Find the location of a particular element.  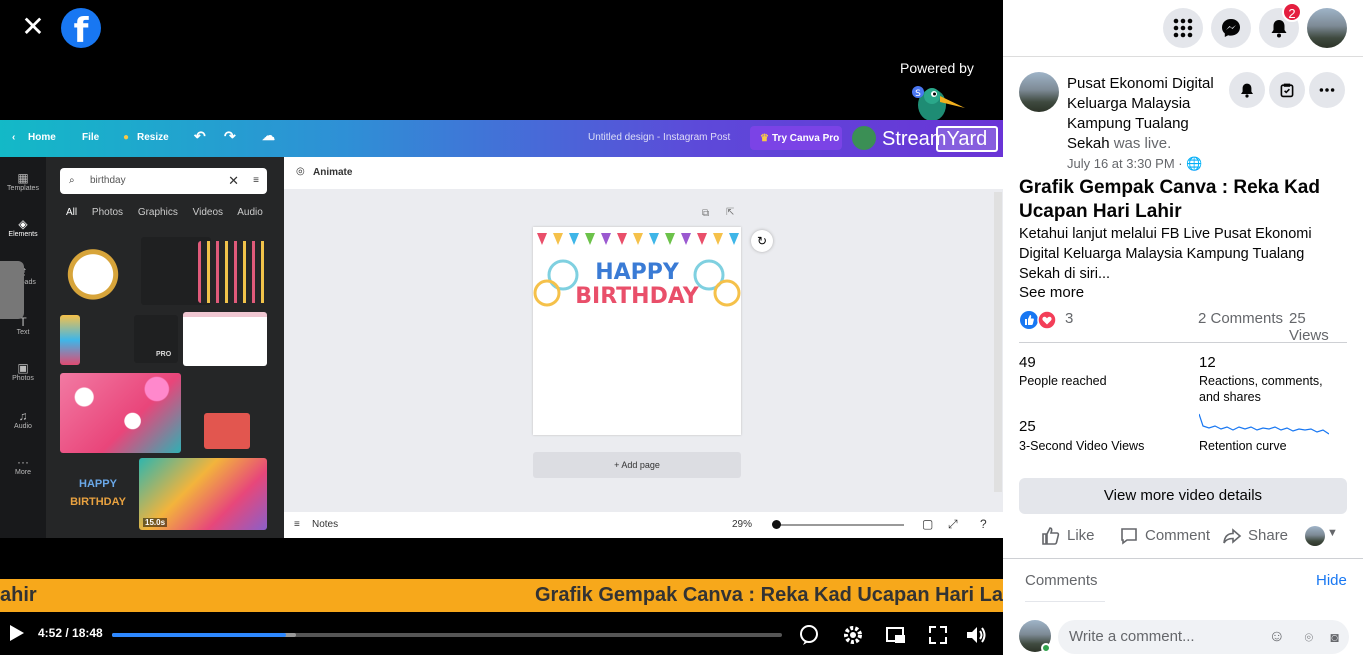

clear-icon: ✕ is located at coordinates (233, 181).